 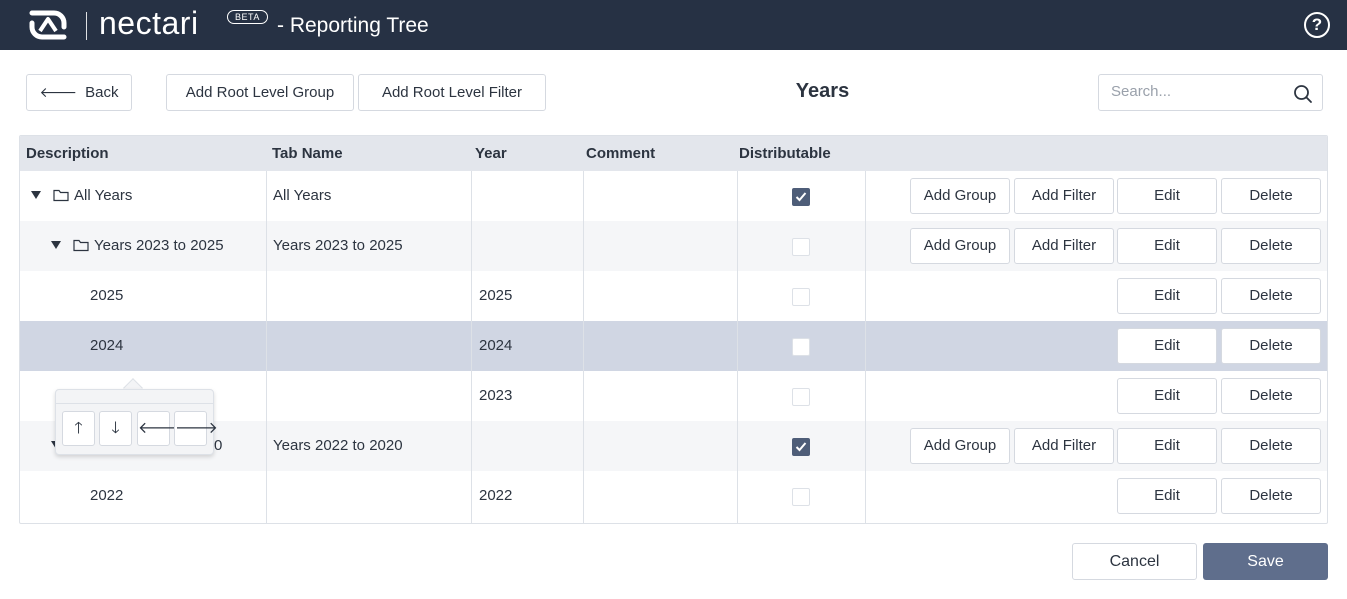 What do you see at coordinates (102, 92) in the screenshot?
I see `back-label: Back` at bounding box center [102, 92].